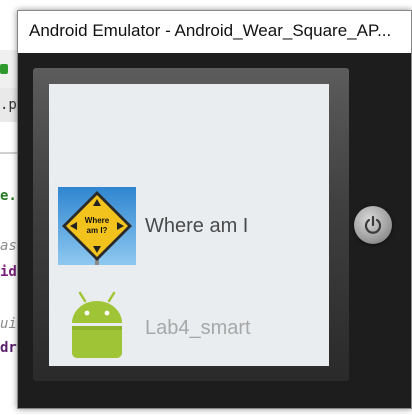  What do you see at coordinates (8, 196) in the screenshot?
I see `code-fragment: e.` at bounding box center [8, 196].